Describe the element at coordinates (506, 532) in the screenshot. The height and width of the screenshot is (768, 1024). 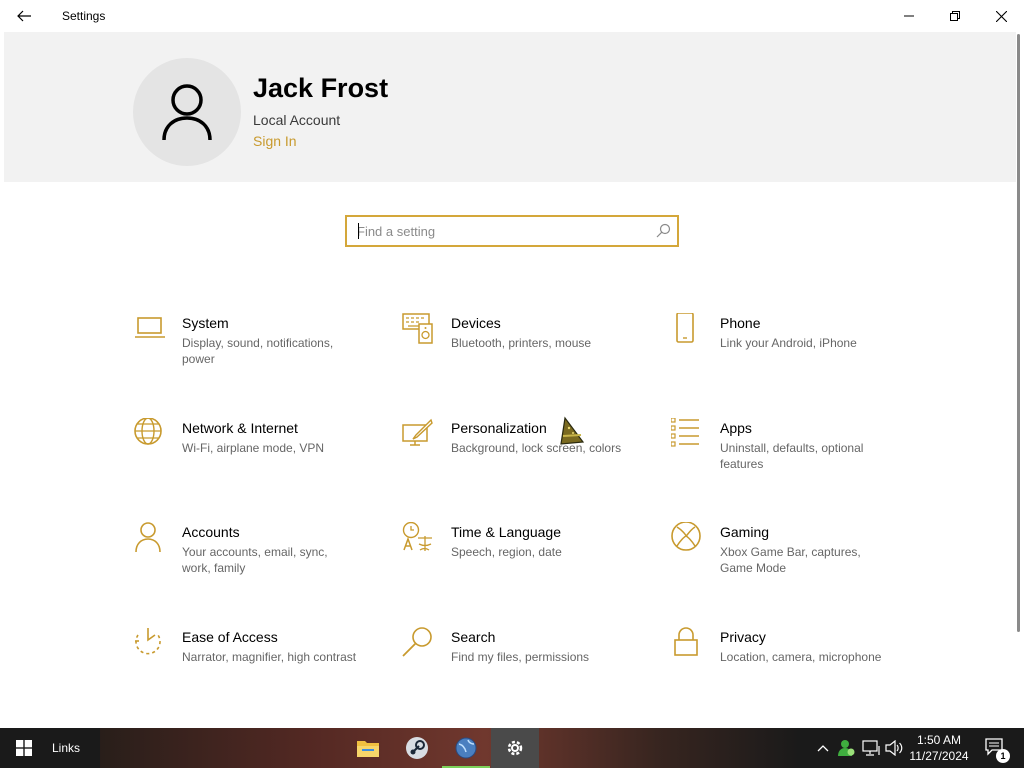
I see `tile-title: Time & Language` at that location.